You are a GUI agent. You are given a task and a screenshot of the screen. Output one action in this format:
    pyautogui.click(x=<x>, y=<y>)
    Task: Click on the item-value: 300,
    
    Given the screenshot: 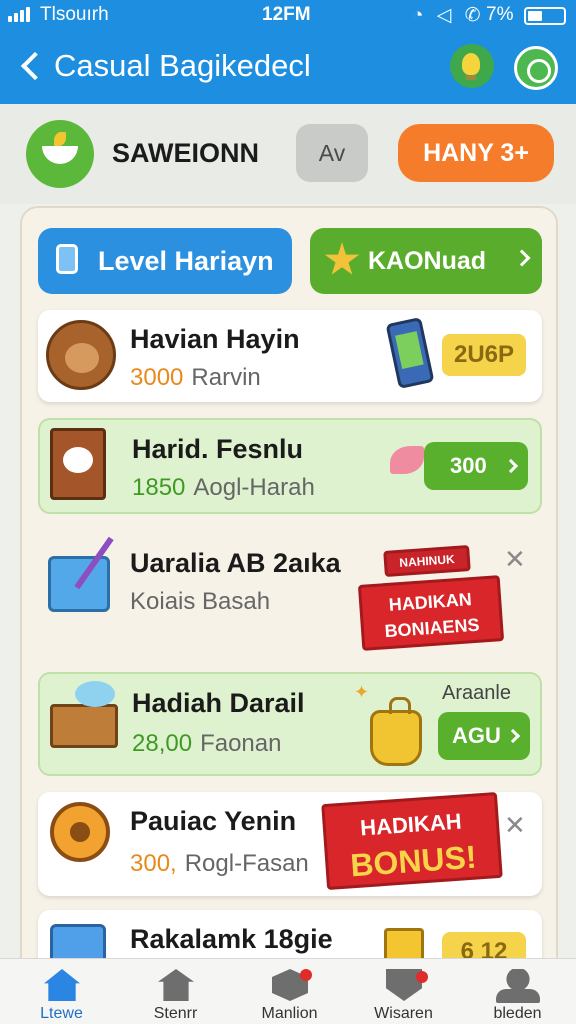 What is the action you would take?
    pyautogui.click(x=153, y=863)
    